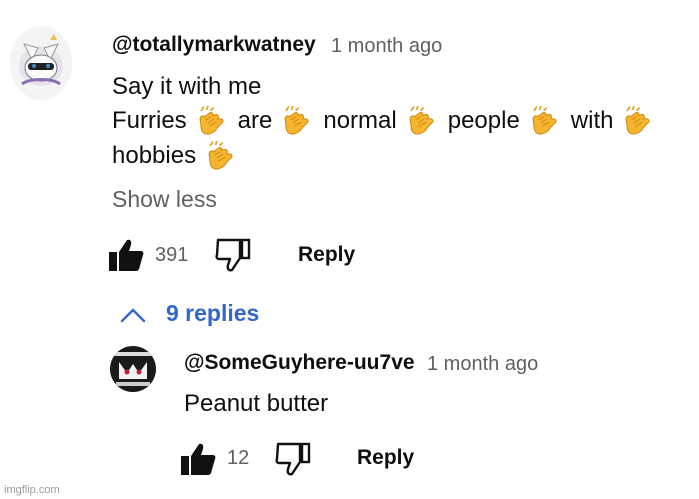  What do you see at coordinates (385, 458) in the screenshot?
I see `reply-reply-button: Reply` at bounding box center [385, 458].